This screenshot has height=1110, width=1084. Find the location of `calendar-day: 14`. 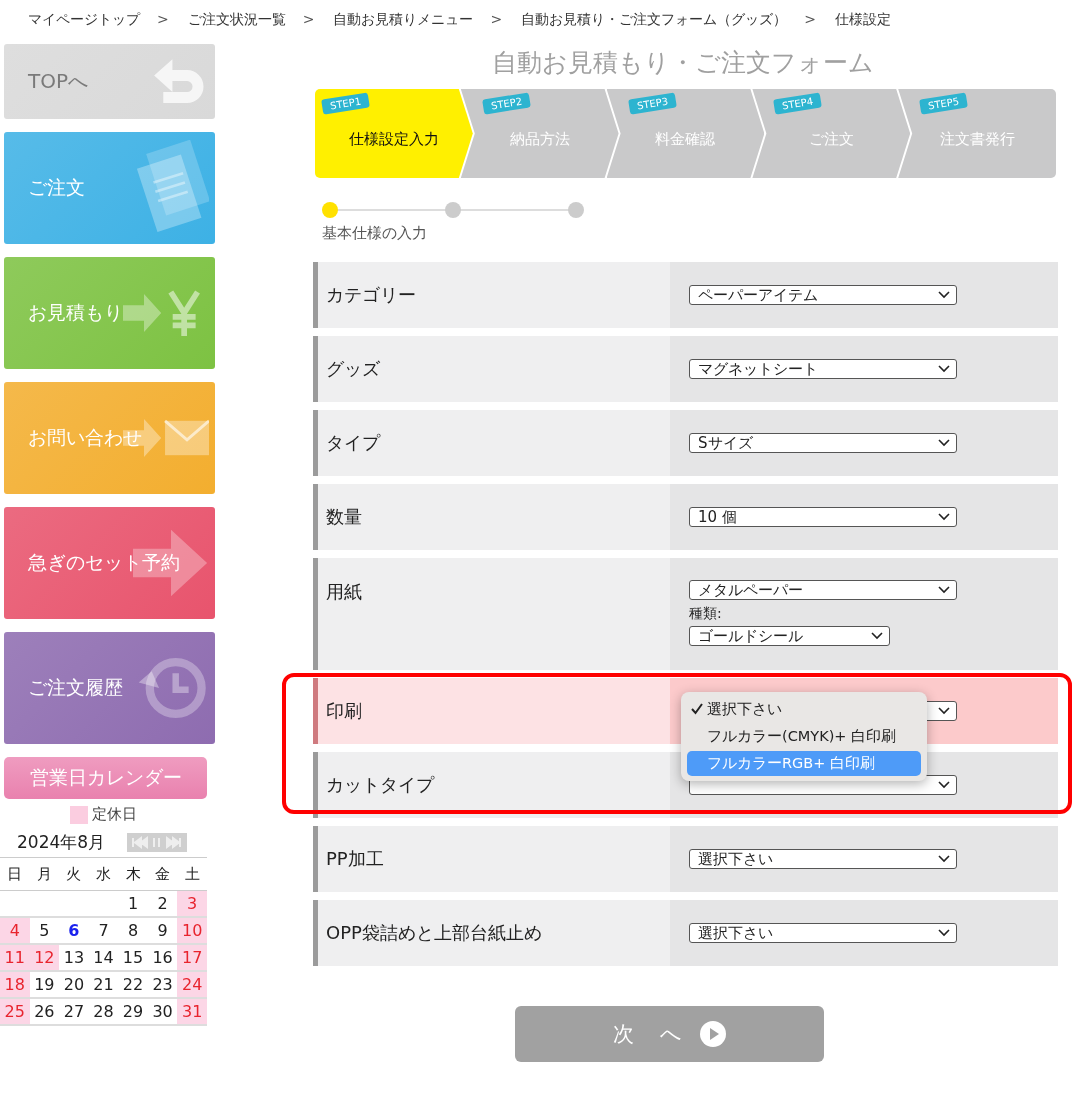

calendar-day: 14 is located at coordinates (103, 957).